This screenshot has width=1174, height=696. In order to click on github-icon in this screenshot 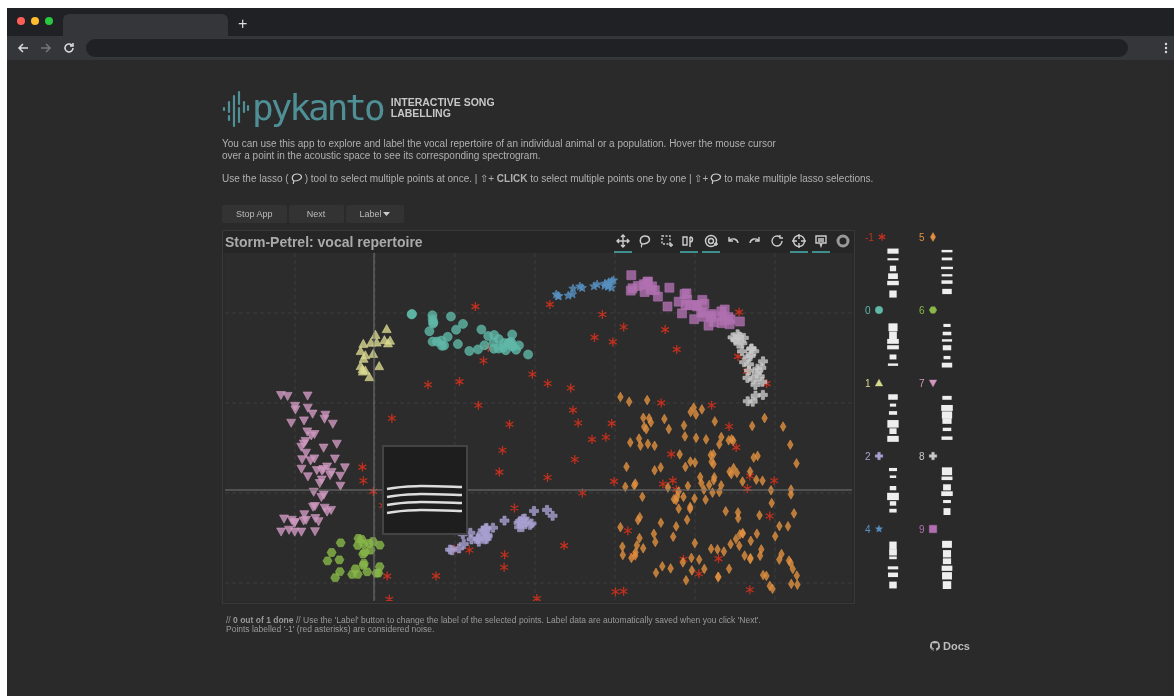, I will do `click(935, 646)`.